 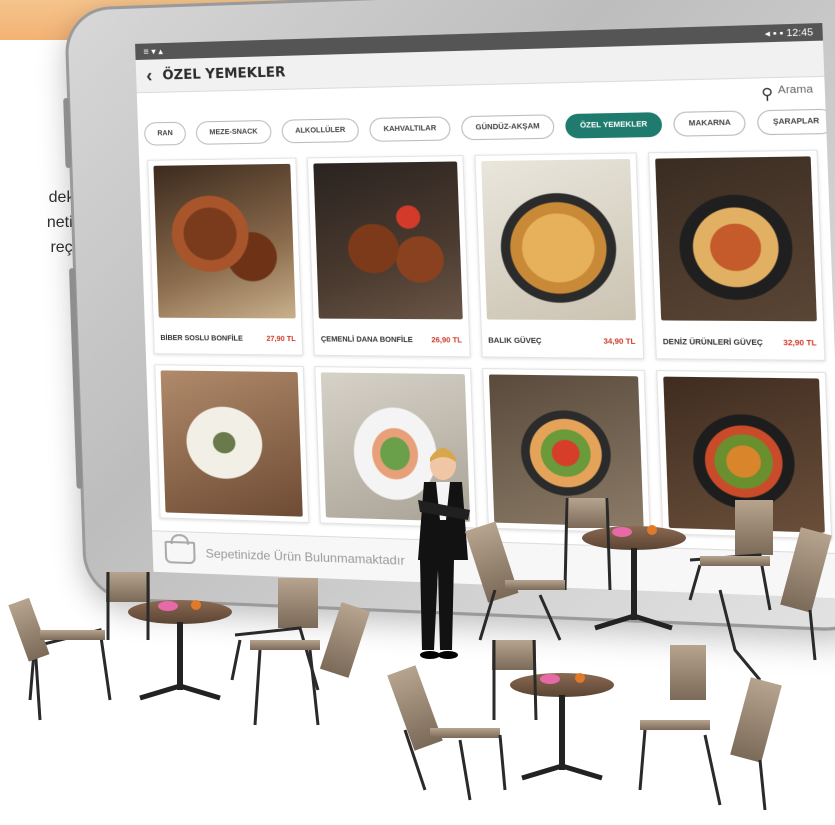 I want to click on chair-bottom-cluster, so click(x=584, y=725).